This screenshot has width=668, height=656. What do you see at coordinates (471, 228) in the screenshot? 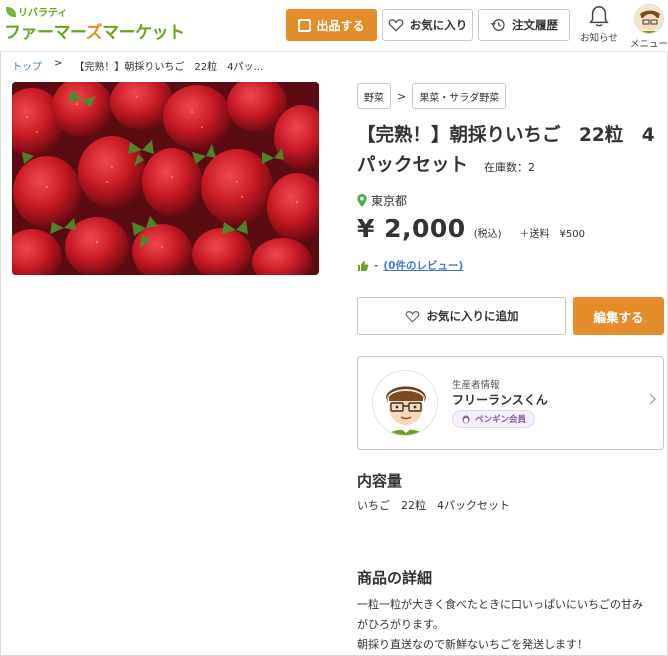
I see `price-row: ¥ 2,000 (税込) ＋送料 ¥500` at bounding box center [471, 228].